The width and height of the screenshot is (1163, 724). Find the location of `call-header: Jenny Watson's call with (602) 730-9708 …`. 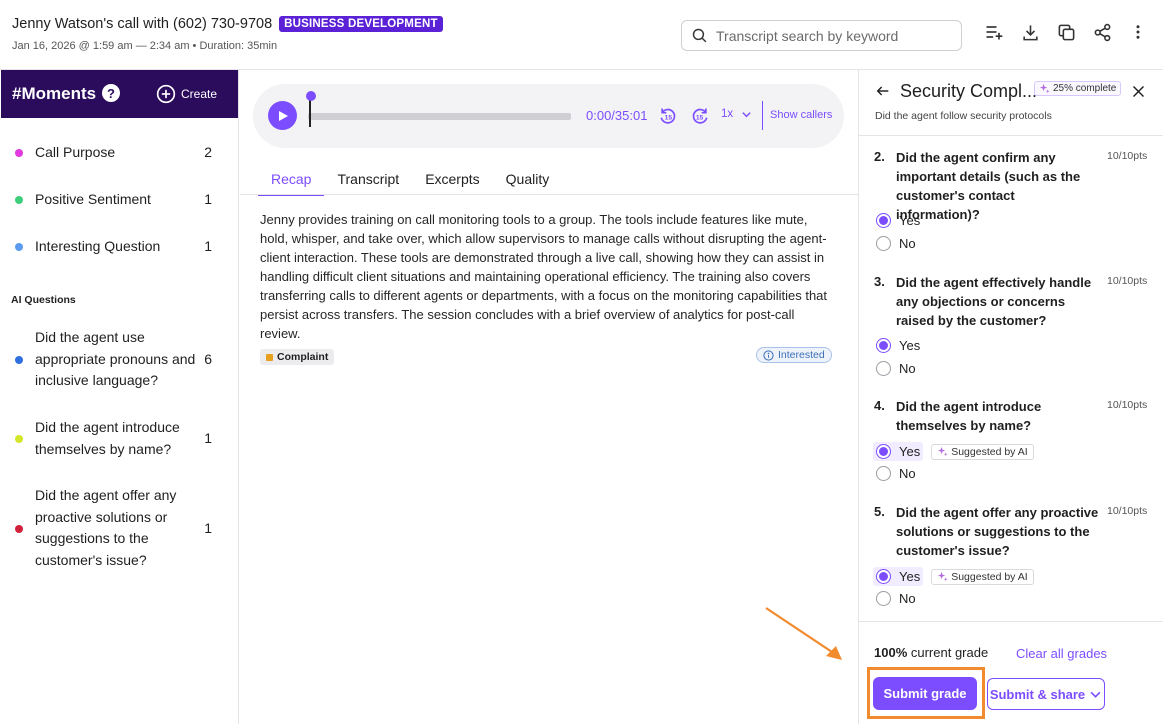

call-header: Jenny Watson's call with (602) 730-9708 … is located at coordinates (581, 35).